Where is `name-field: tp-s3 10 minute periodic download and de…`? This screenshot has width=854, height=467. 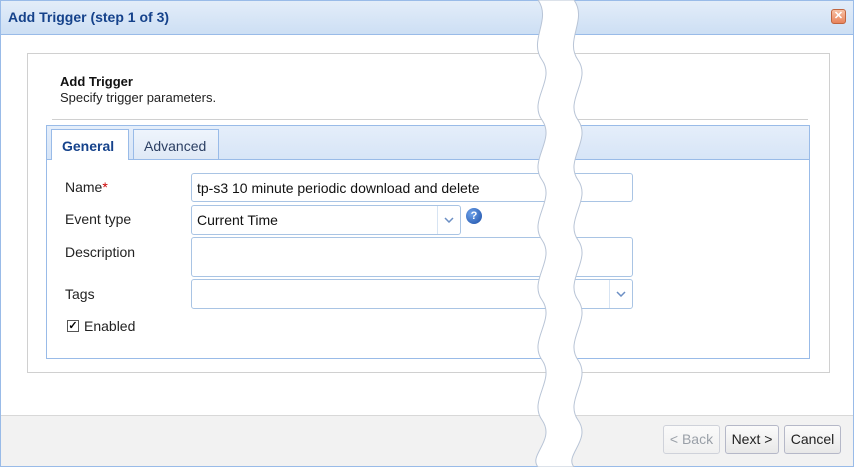 name-field: tp-s3 10 minute periodic download and de… is located at coordinates (412, 187).